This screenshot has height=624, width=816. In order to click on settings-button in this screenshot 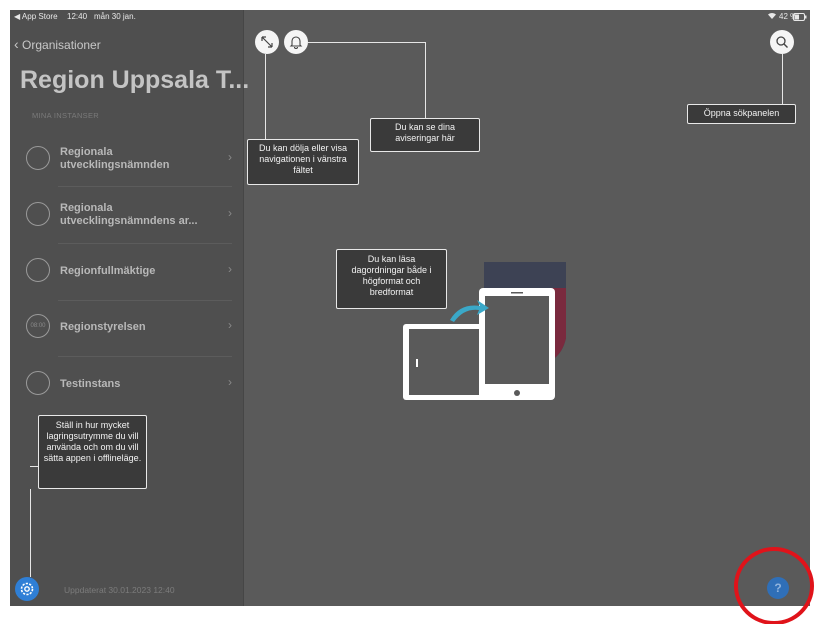, I will do `click(27, 589)`.